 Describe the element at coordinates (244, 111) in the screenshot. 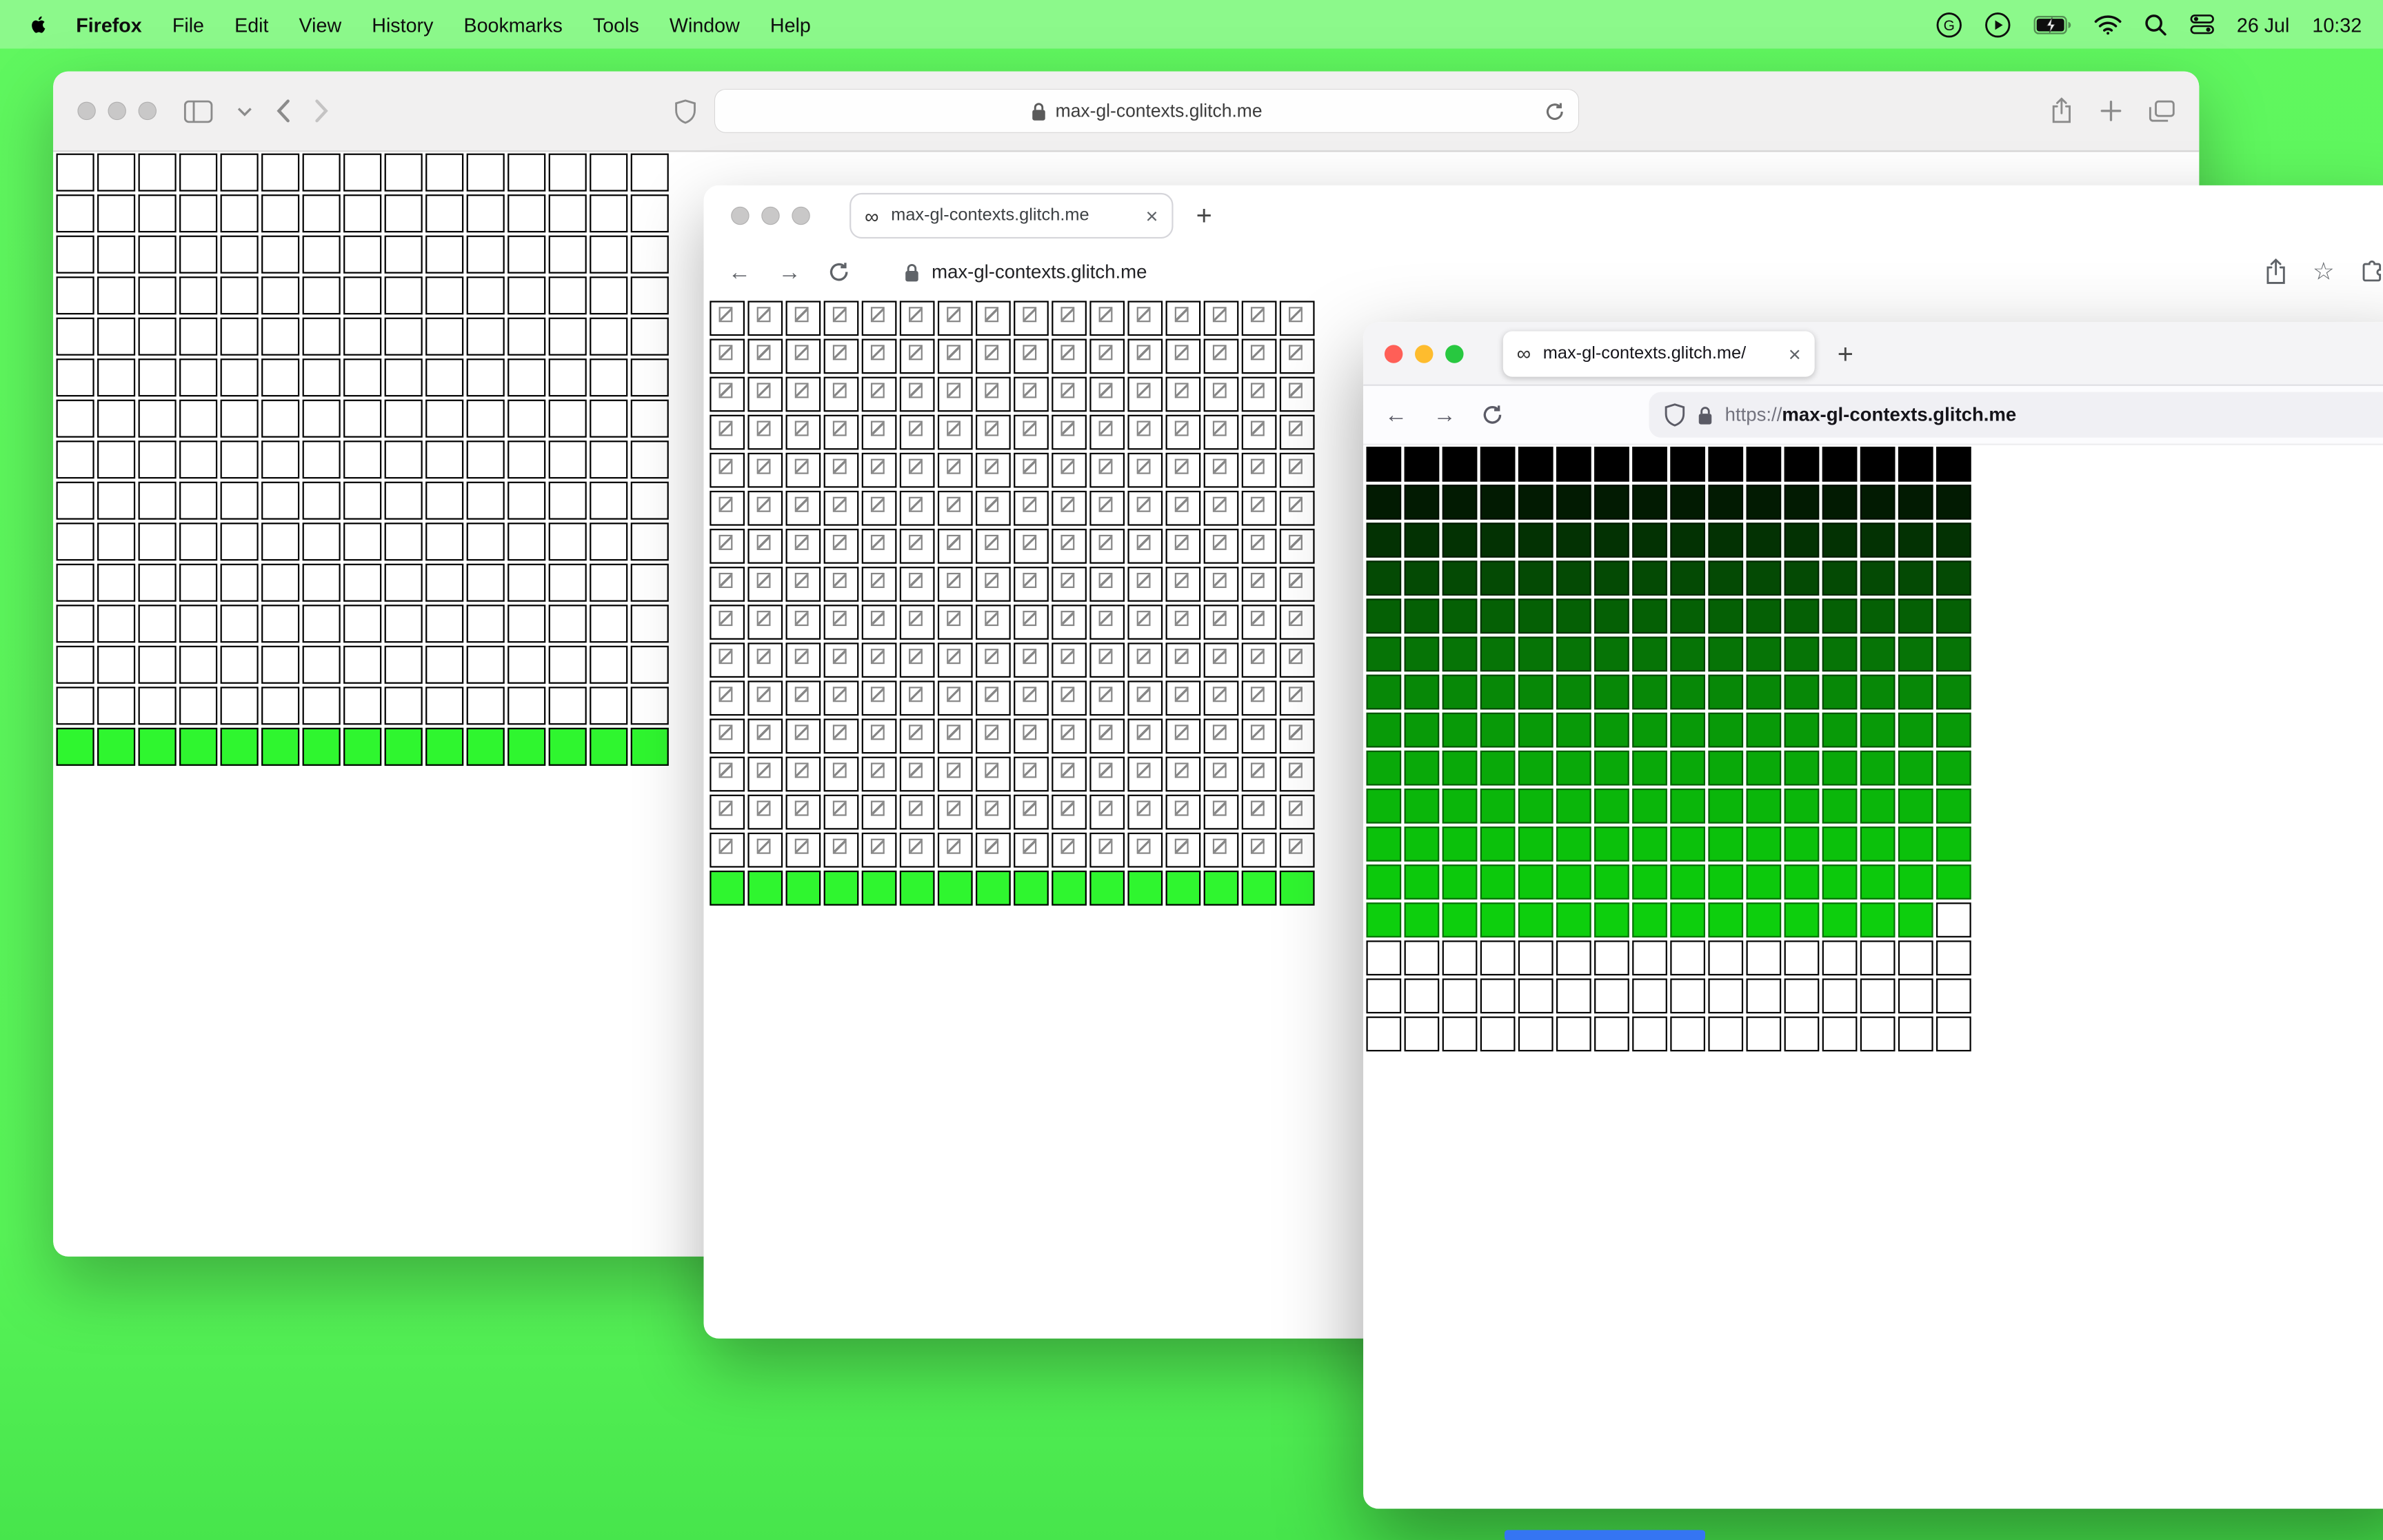

I see `chevron-down-icon` at that location.